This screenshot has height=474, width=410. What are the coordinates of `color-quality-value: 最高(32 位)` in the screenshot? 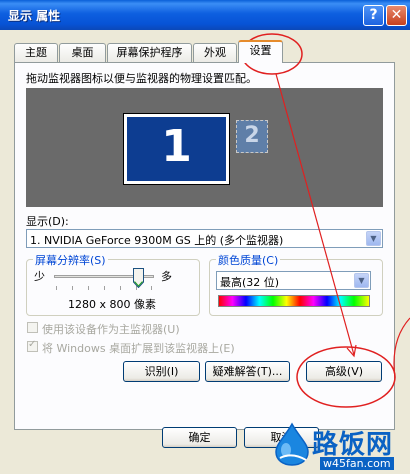 It's located at (250, 282).